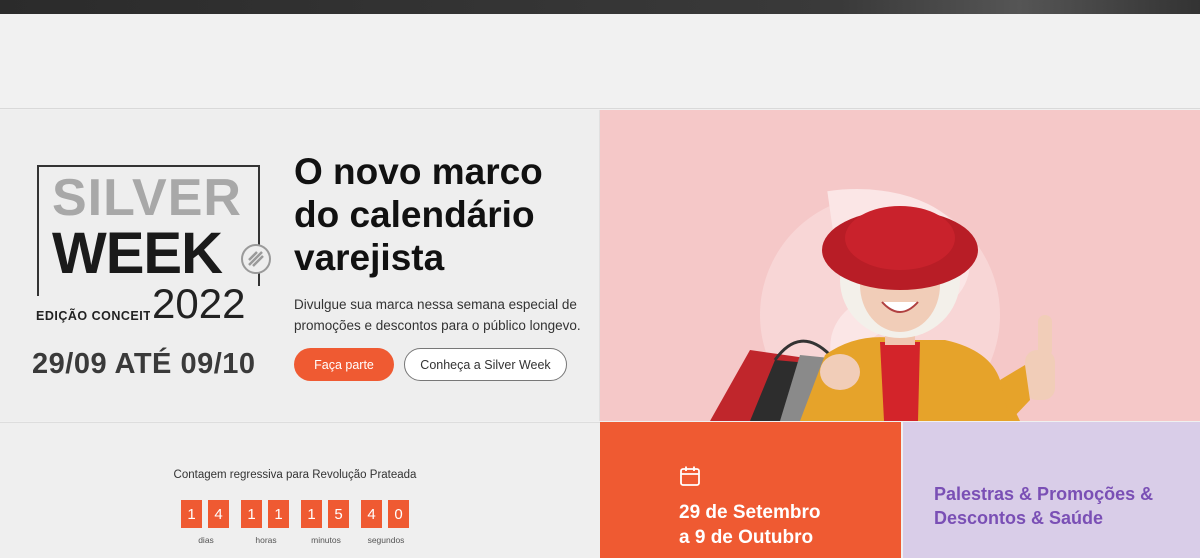  Describe the element at coordinates (147, 198) in the screenshot. I see `logo-silver-text: SILVER` at that location.